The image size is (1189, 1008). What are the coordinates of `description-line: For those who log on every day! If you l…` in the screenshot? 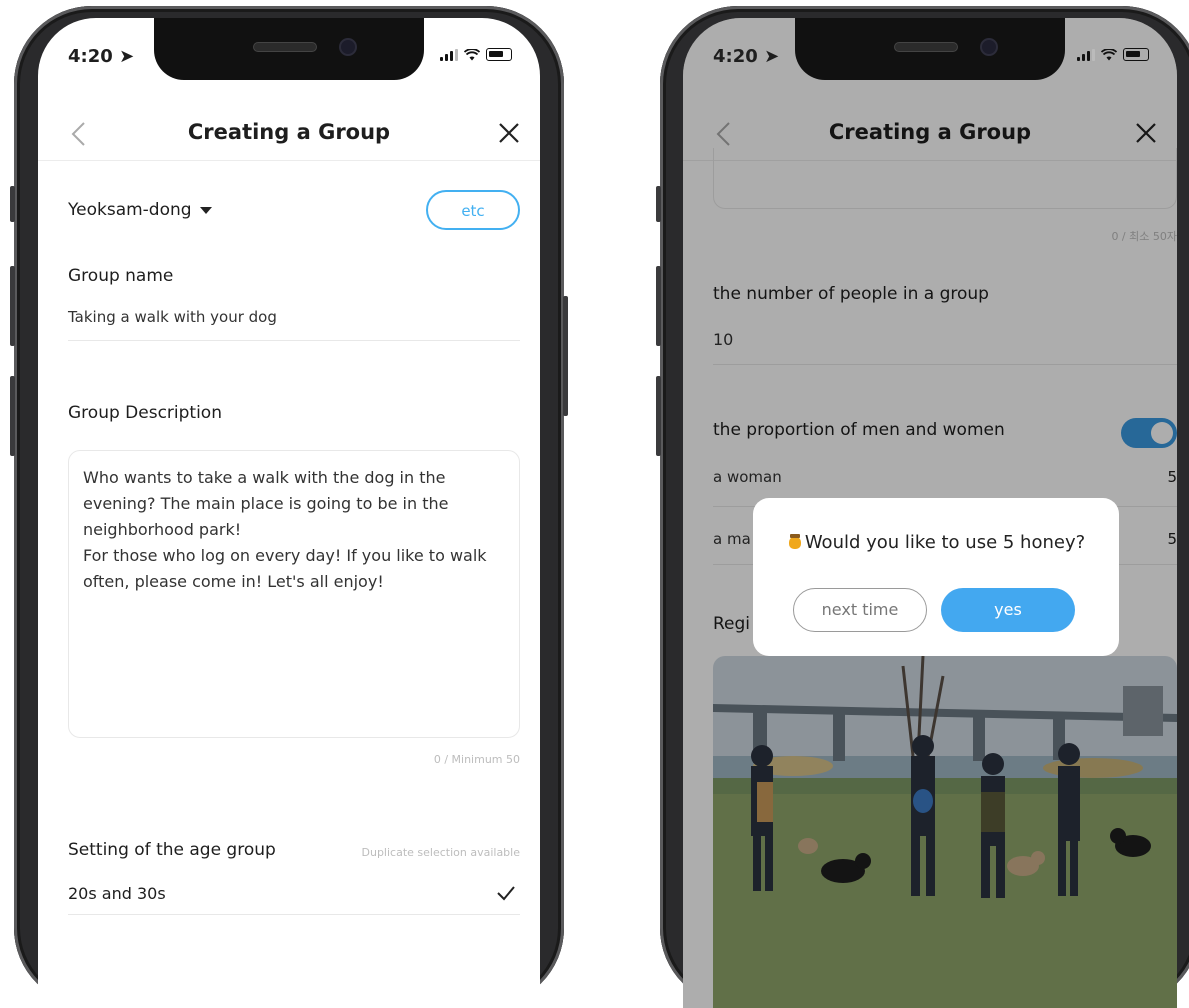 It's located at (285, 555).